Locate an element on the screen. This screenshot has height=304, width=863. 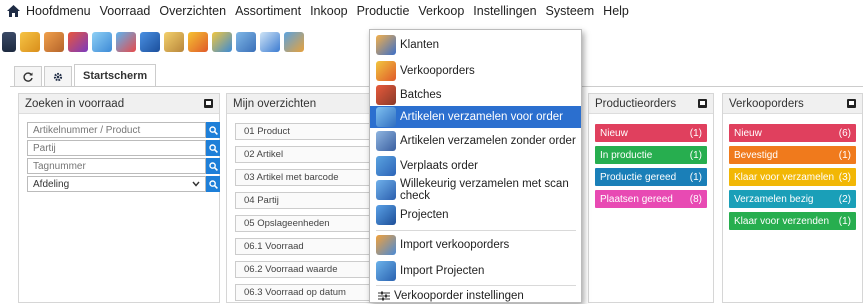
search-stock-icon is located at coordinates (246, 42).